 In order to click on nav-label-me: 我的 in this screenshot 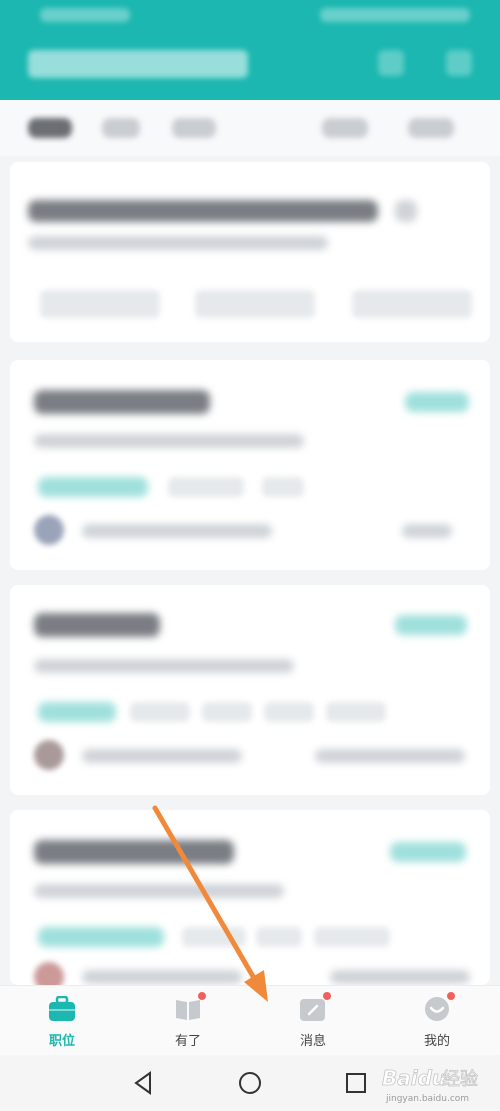, I will do `click(436, 1041)`.